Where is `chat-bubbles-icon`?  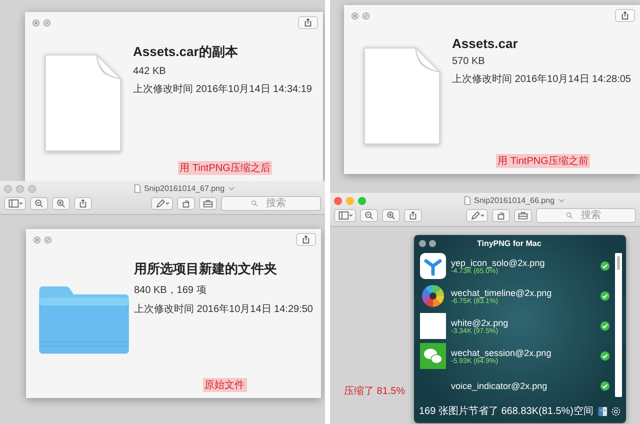
chat-bubbles-icon is located at coordinates (433, 356).